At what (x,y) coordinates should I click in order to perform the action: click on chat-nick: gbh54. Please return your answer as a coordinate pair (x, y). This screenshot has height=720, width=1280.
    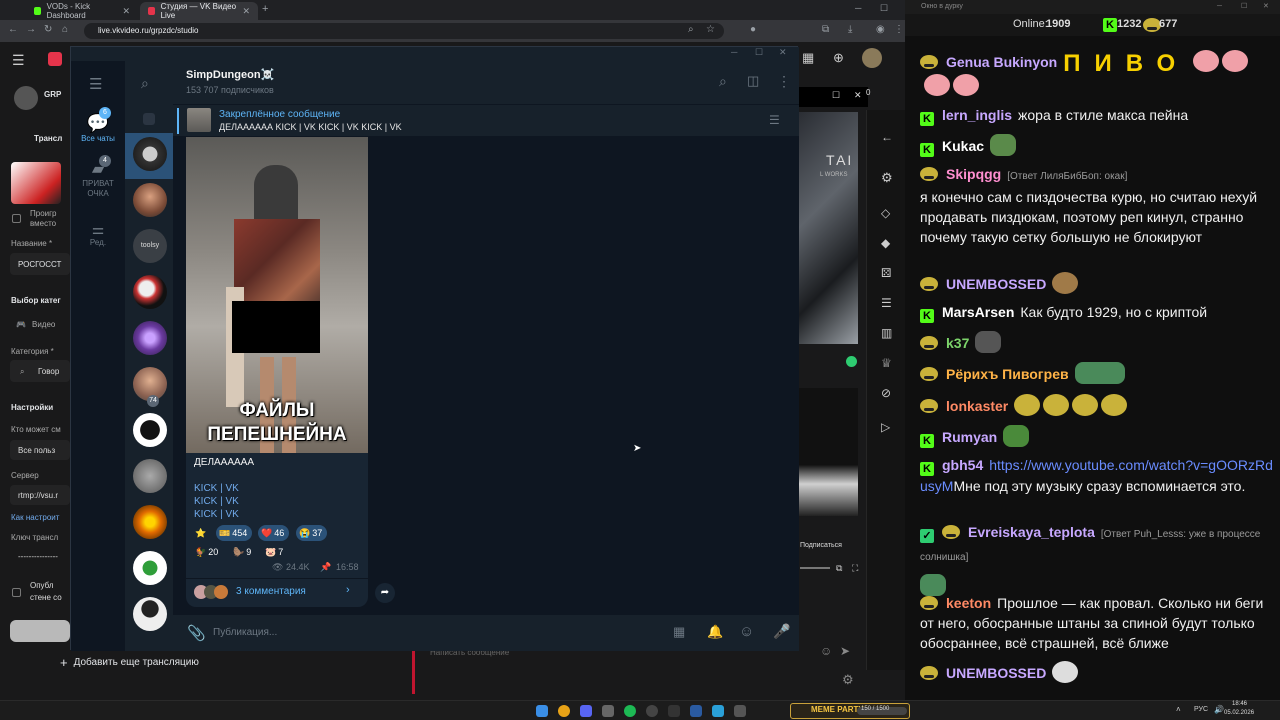
    Looking at the image, I should click on (962, 465).